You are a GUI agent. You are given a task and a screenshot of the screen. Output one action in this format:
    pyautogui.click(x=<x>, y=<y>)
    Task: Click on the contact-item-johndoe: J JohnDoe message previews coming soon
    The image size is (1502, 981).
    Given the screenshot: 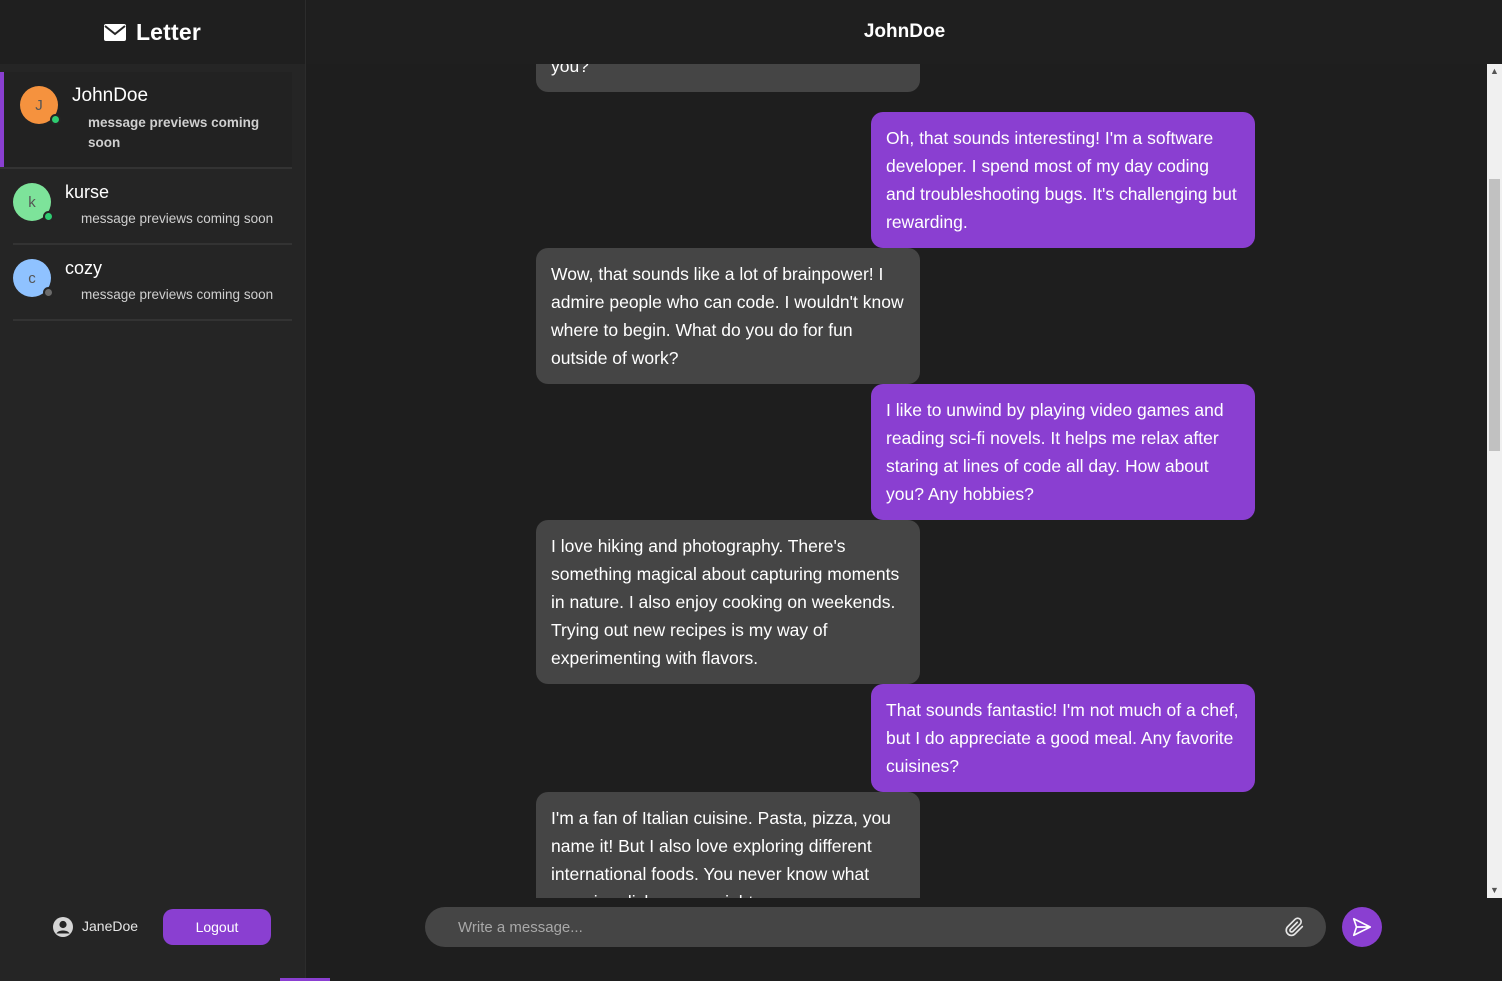 What is the action you would take?
    pyautogui.click(x=146, y=120)
    